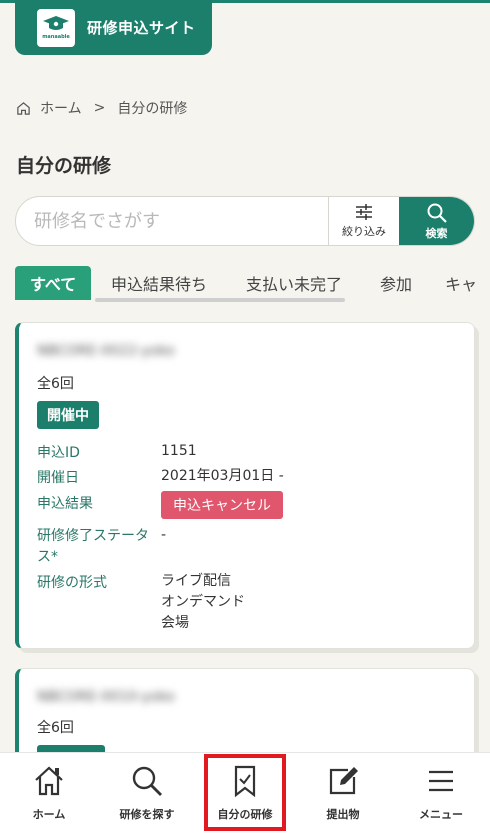  What do you see at coordinates (441, 793) in the screenshot?
I see `nav-menu: メニュー` at bounding box center [441, 793].